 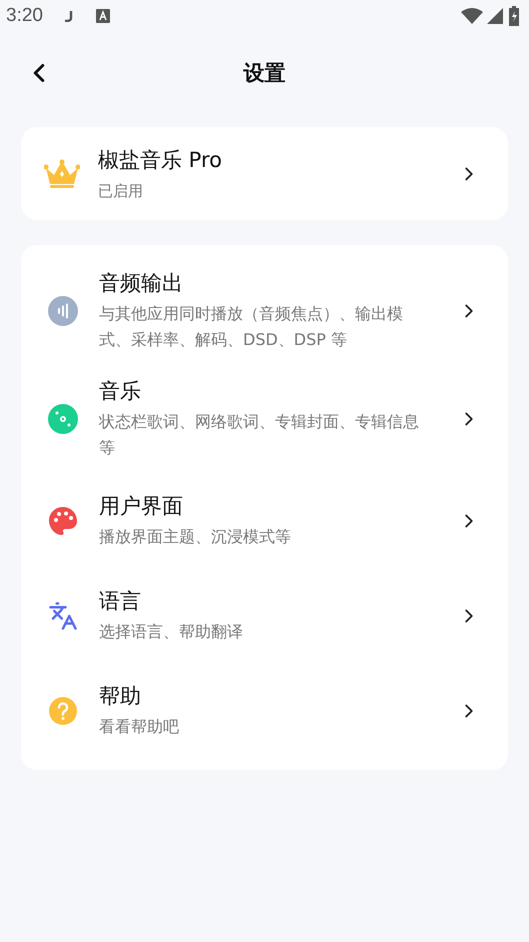 What do you see at coordinates (264, 710) in the screenshot?
I see `settings-item: 帮助 看看帮助吧` at bounding box center [264, 710].